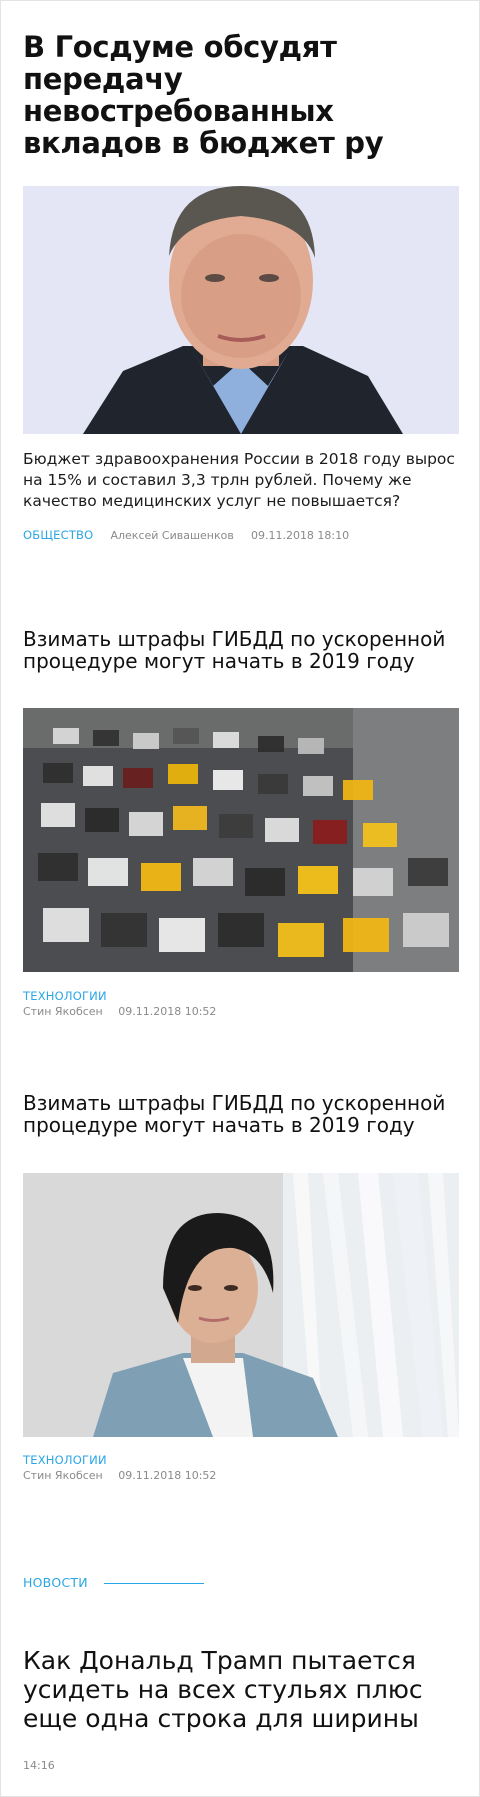 The height and width of the screenshot is (1797, 480). I want to click on traffic-jam-image, so click(241, 840).